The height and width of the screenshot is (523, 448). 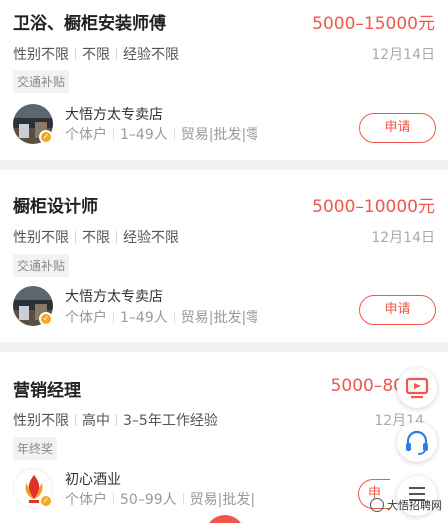 I want to click on job-salary: 5000–10000元, so click(x=373, y=207).